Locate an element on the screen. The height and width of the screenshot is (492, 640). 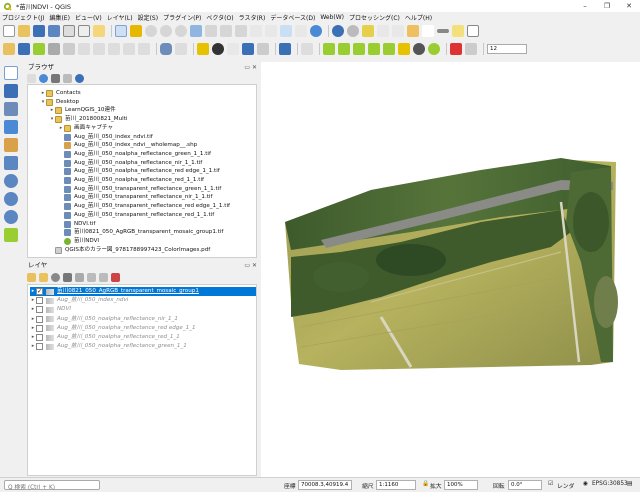
zoom-in-icon is located at coordinates (151, 31).